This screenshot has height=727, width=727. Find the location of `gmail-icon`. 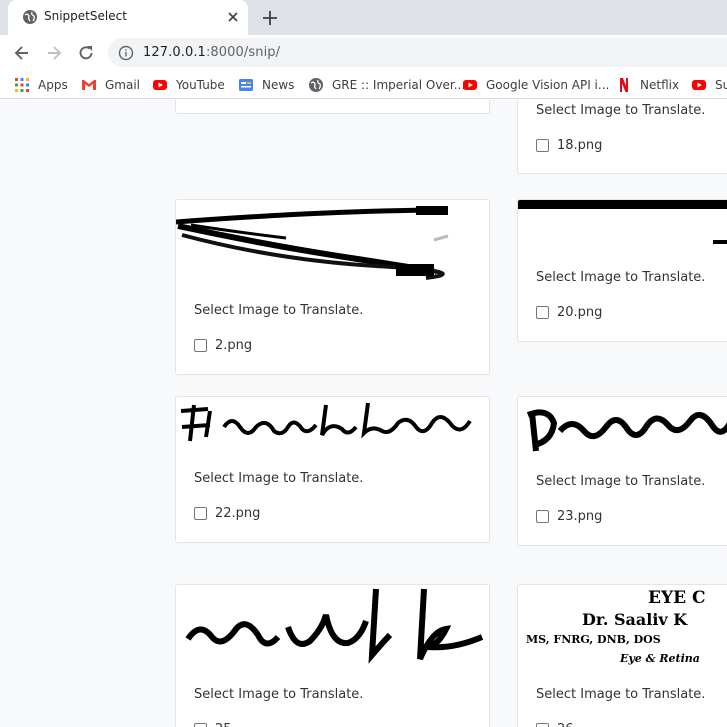

gmail-icon is located at coordinates (89, 85).